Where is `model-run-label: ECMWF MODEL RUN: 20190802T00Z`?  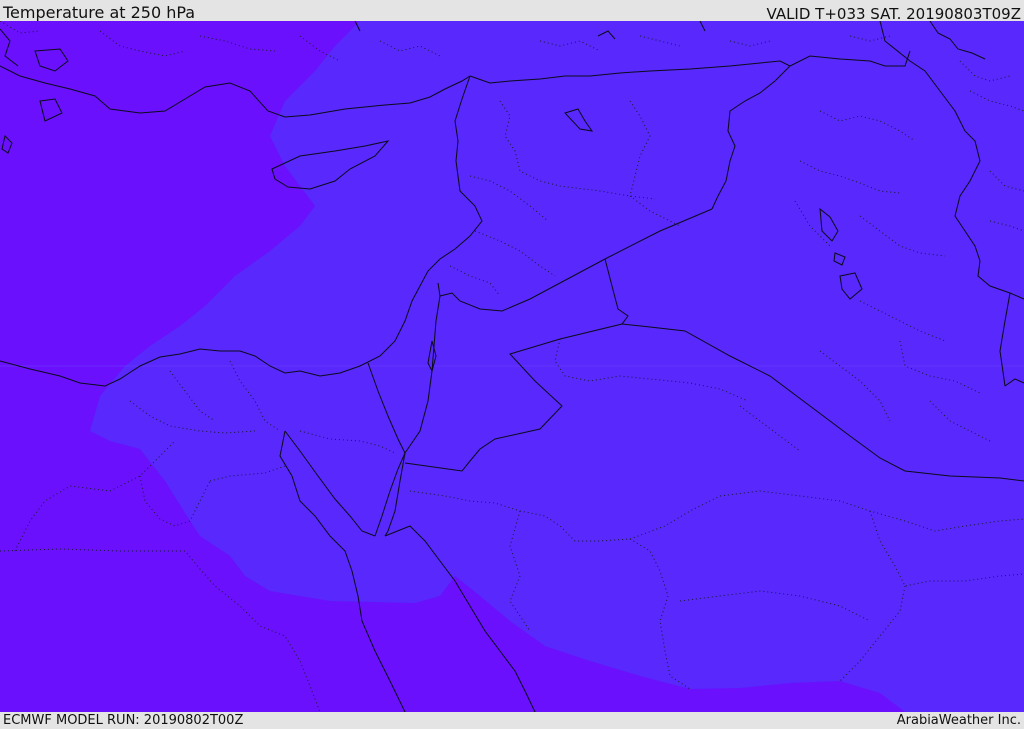
model-run-label: ECMWF MODEL RUN: 20190802T00Z is located at coordinates (123, 720).